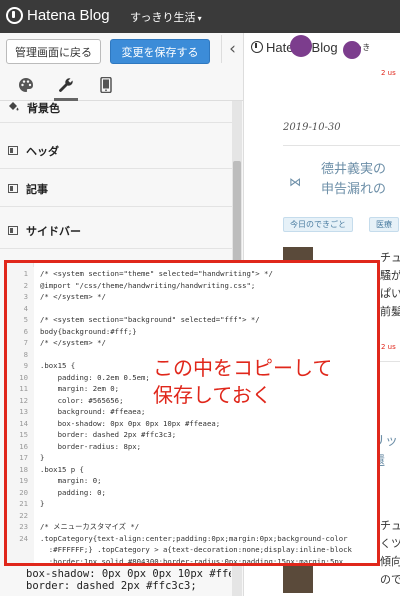 The image size is (400, 596). What do you see at coordinates (298, 578) in the screenshot?
I see `article-thumbnail` at bounding box center [298, 578].